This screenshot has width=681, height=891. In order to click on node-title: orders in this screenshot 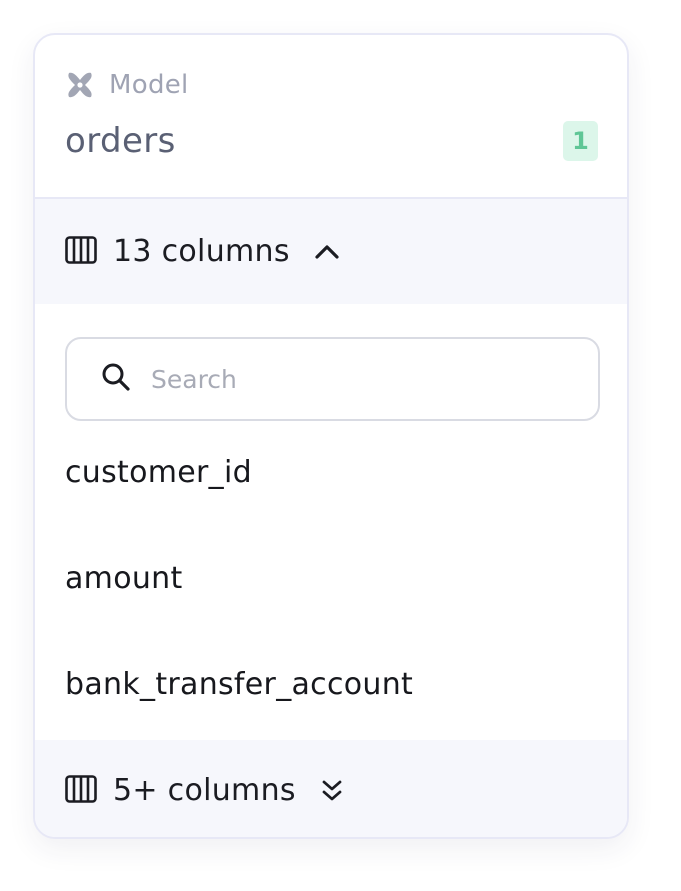, I will do `click(120, 141)`.